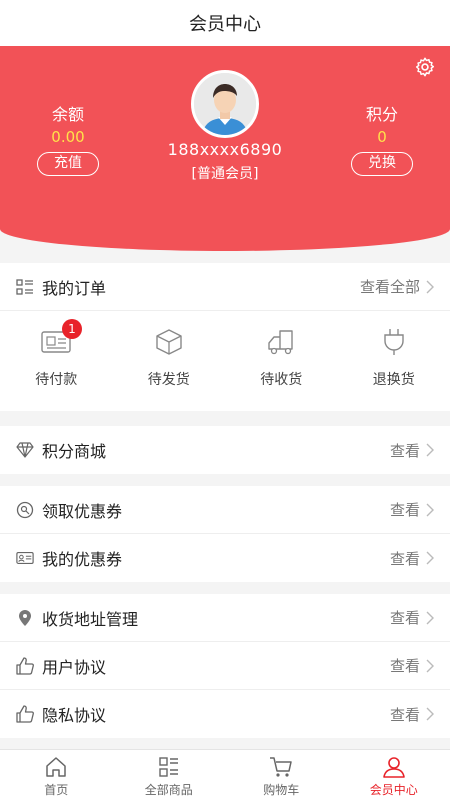 The width and height of the screenshot is (450, 800). I want to click on user-agreement-row: 用户协议 查看, so click(225, 666).